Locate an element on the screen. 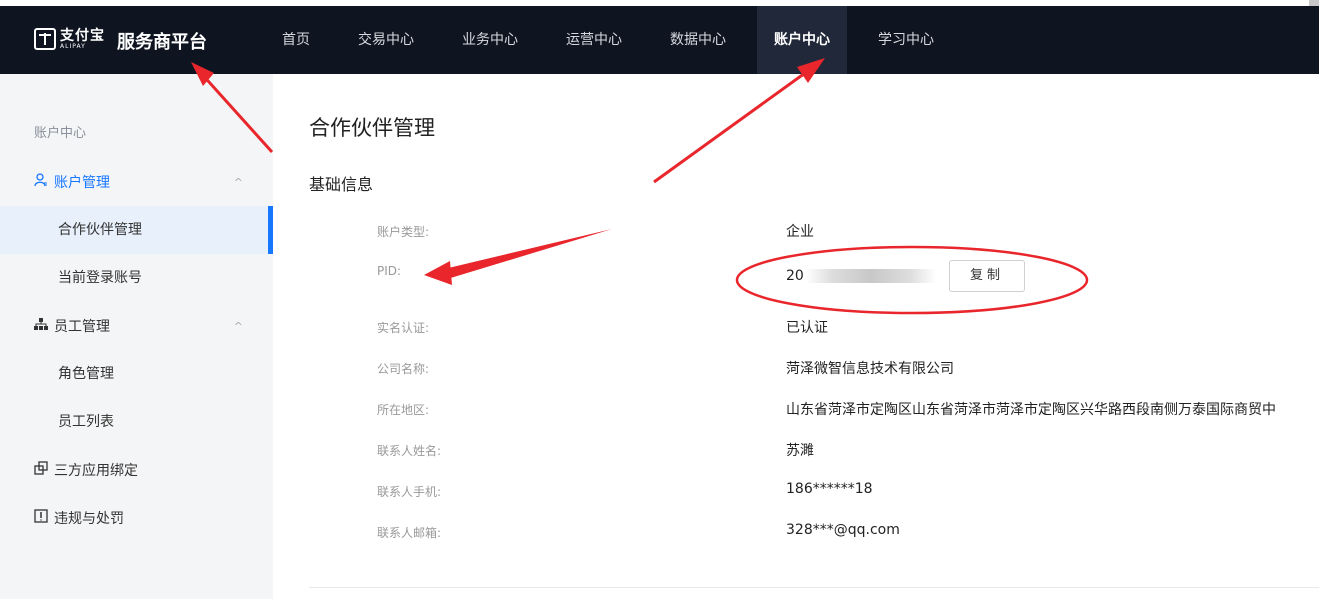 This screenshot has height=599, width=1319. field-value-region: 山东省菏泽市定陶区山东省菏泽市菏泽市定陶区兴华路西段南侧万泰国际商贸中 is located at coordinates (1031, 410).